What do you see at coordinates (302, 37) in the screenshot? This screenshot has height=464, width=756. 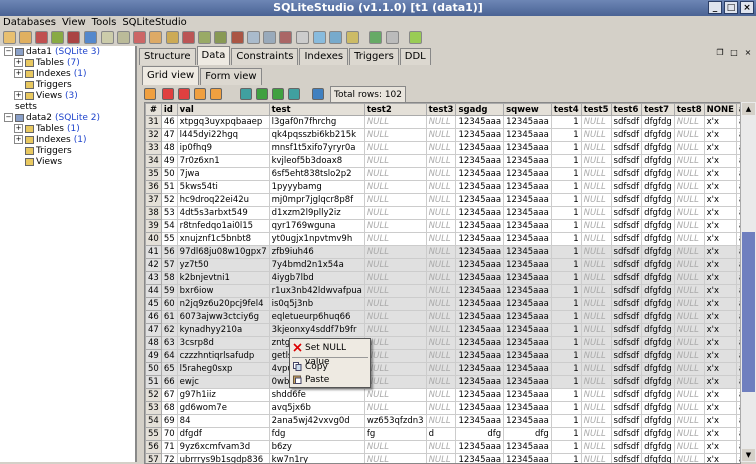 I see `sql-editor-icon` at bounding box center [302, 37].